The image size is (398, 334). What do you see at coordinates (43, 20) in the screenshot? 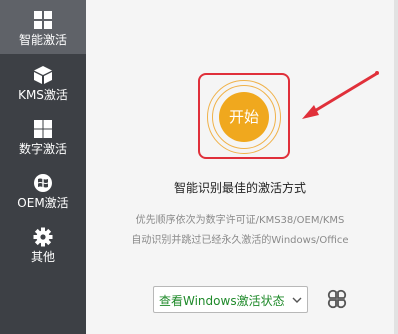
I see `windows-icon` at bounding box center [43, 20].